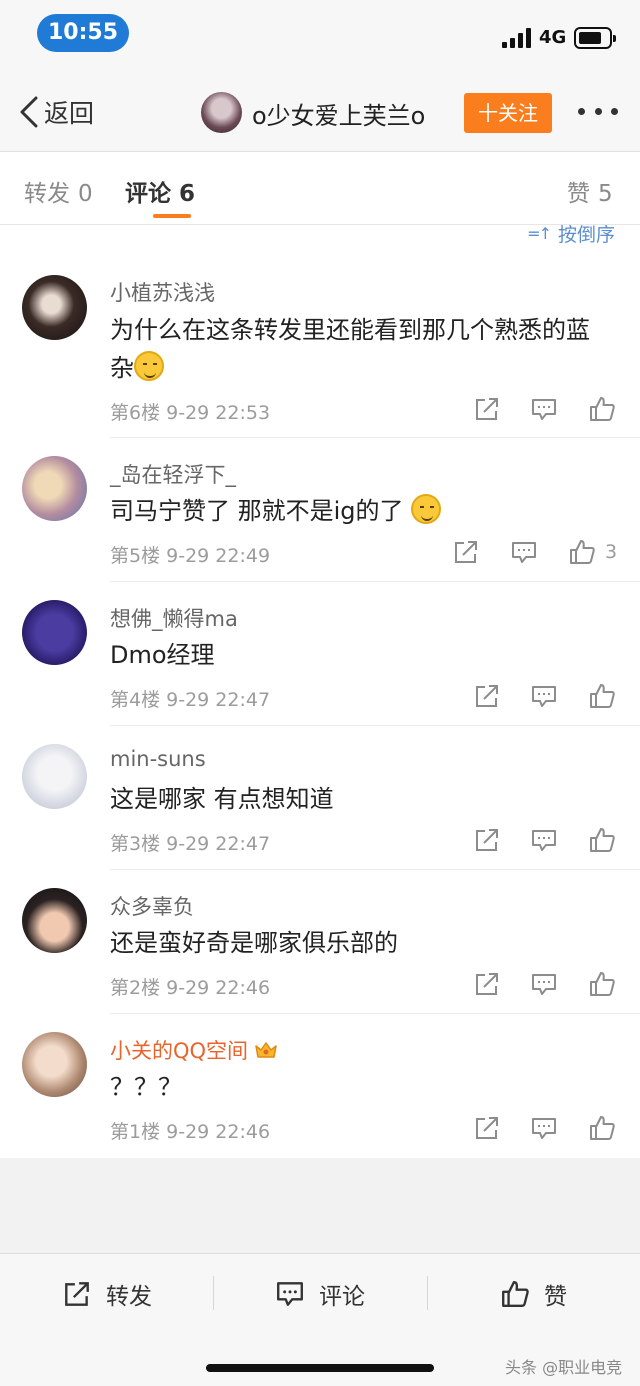 The image size is (640, 1386). Describe the element at coordinates (320, 35) in the screenshot. I see `status-bar: 10:55 4G` at that location.